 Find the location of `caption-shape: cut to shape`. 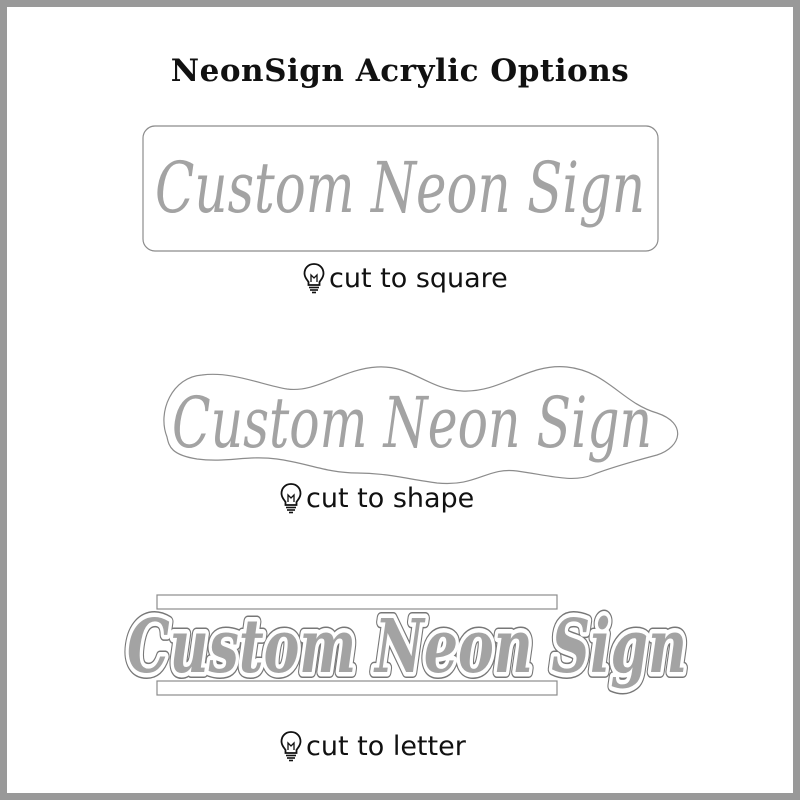

caption-shape: cut to shape is located at coordinates (376, 498).